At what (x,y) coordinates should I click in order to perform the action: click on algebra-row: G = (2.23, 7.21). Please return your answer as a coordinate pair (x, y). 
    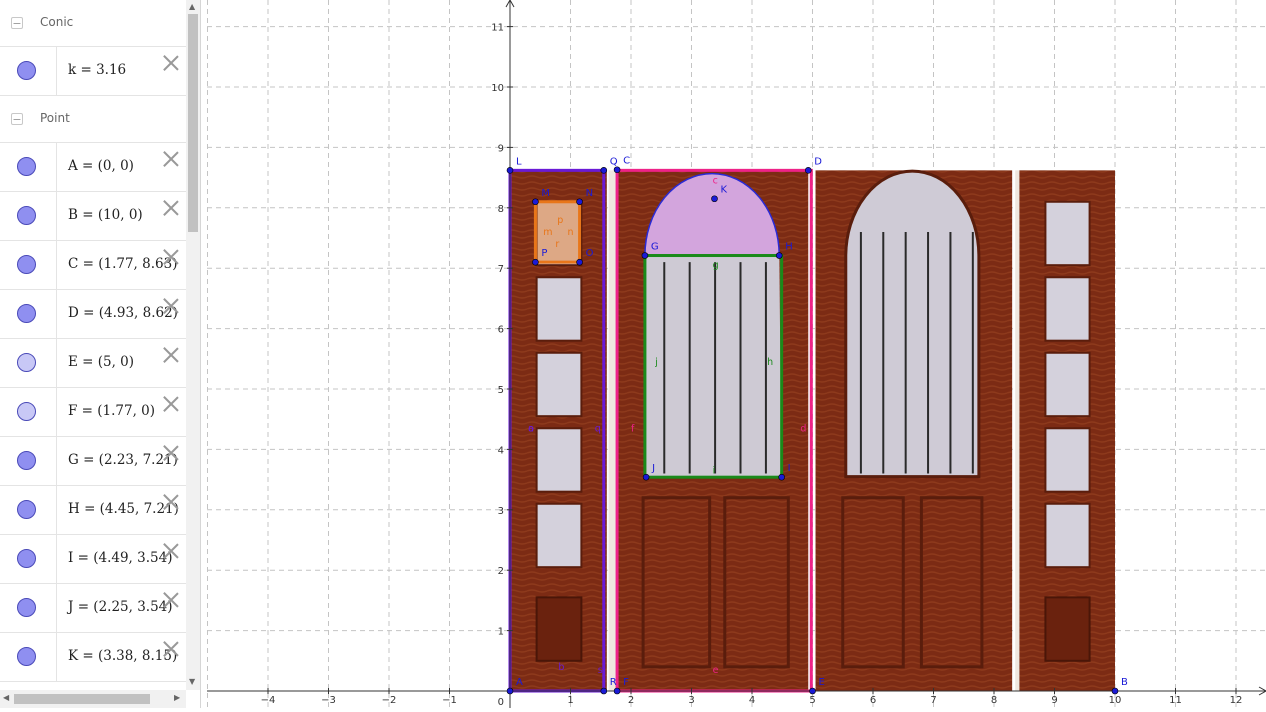
    Looking at the image, I should click on (93, 461).